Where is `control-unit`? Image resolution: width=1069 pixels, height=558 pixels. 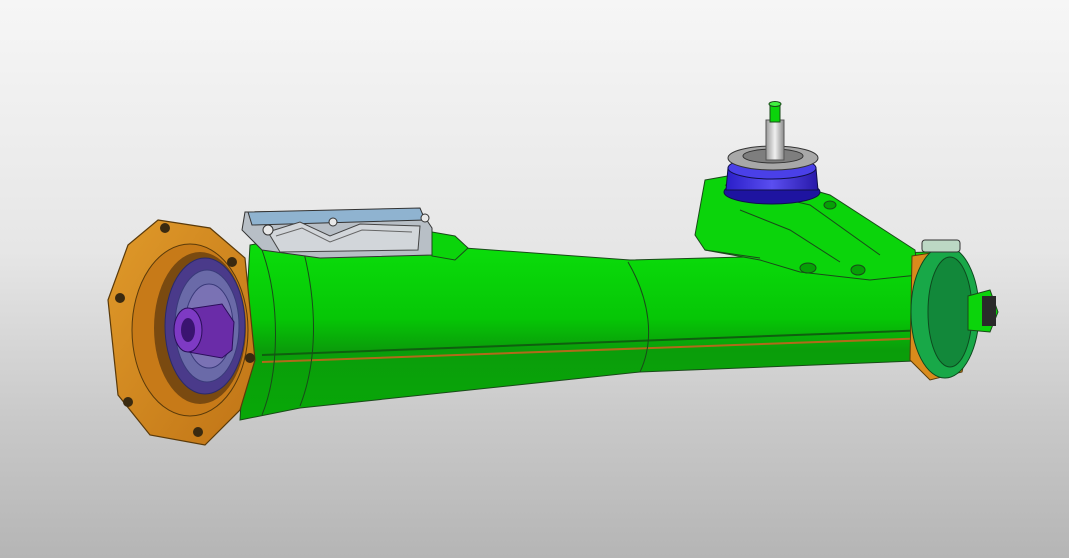
control-unit is located at coordinates (355, 234).